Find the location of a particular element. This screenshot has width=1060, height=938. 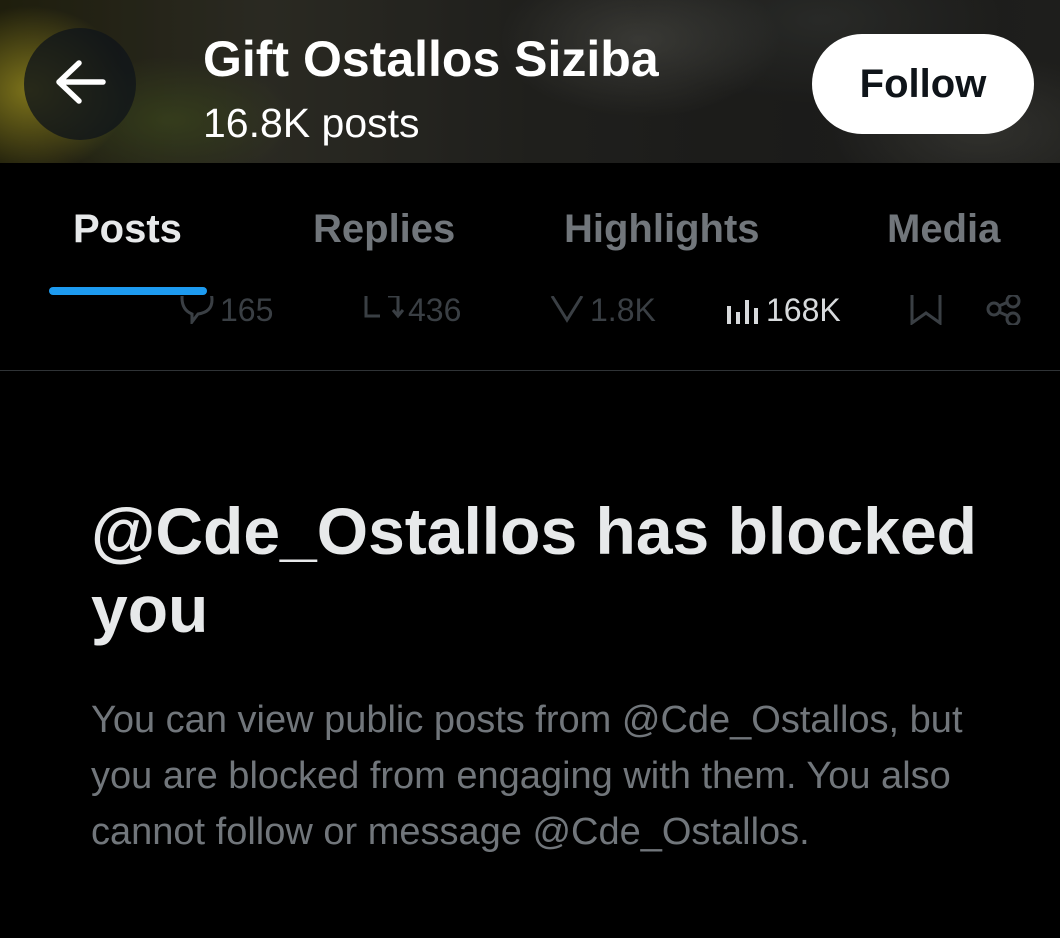

tab-media: Media is located at coordinates (943, 229).